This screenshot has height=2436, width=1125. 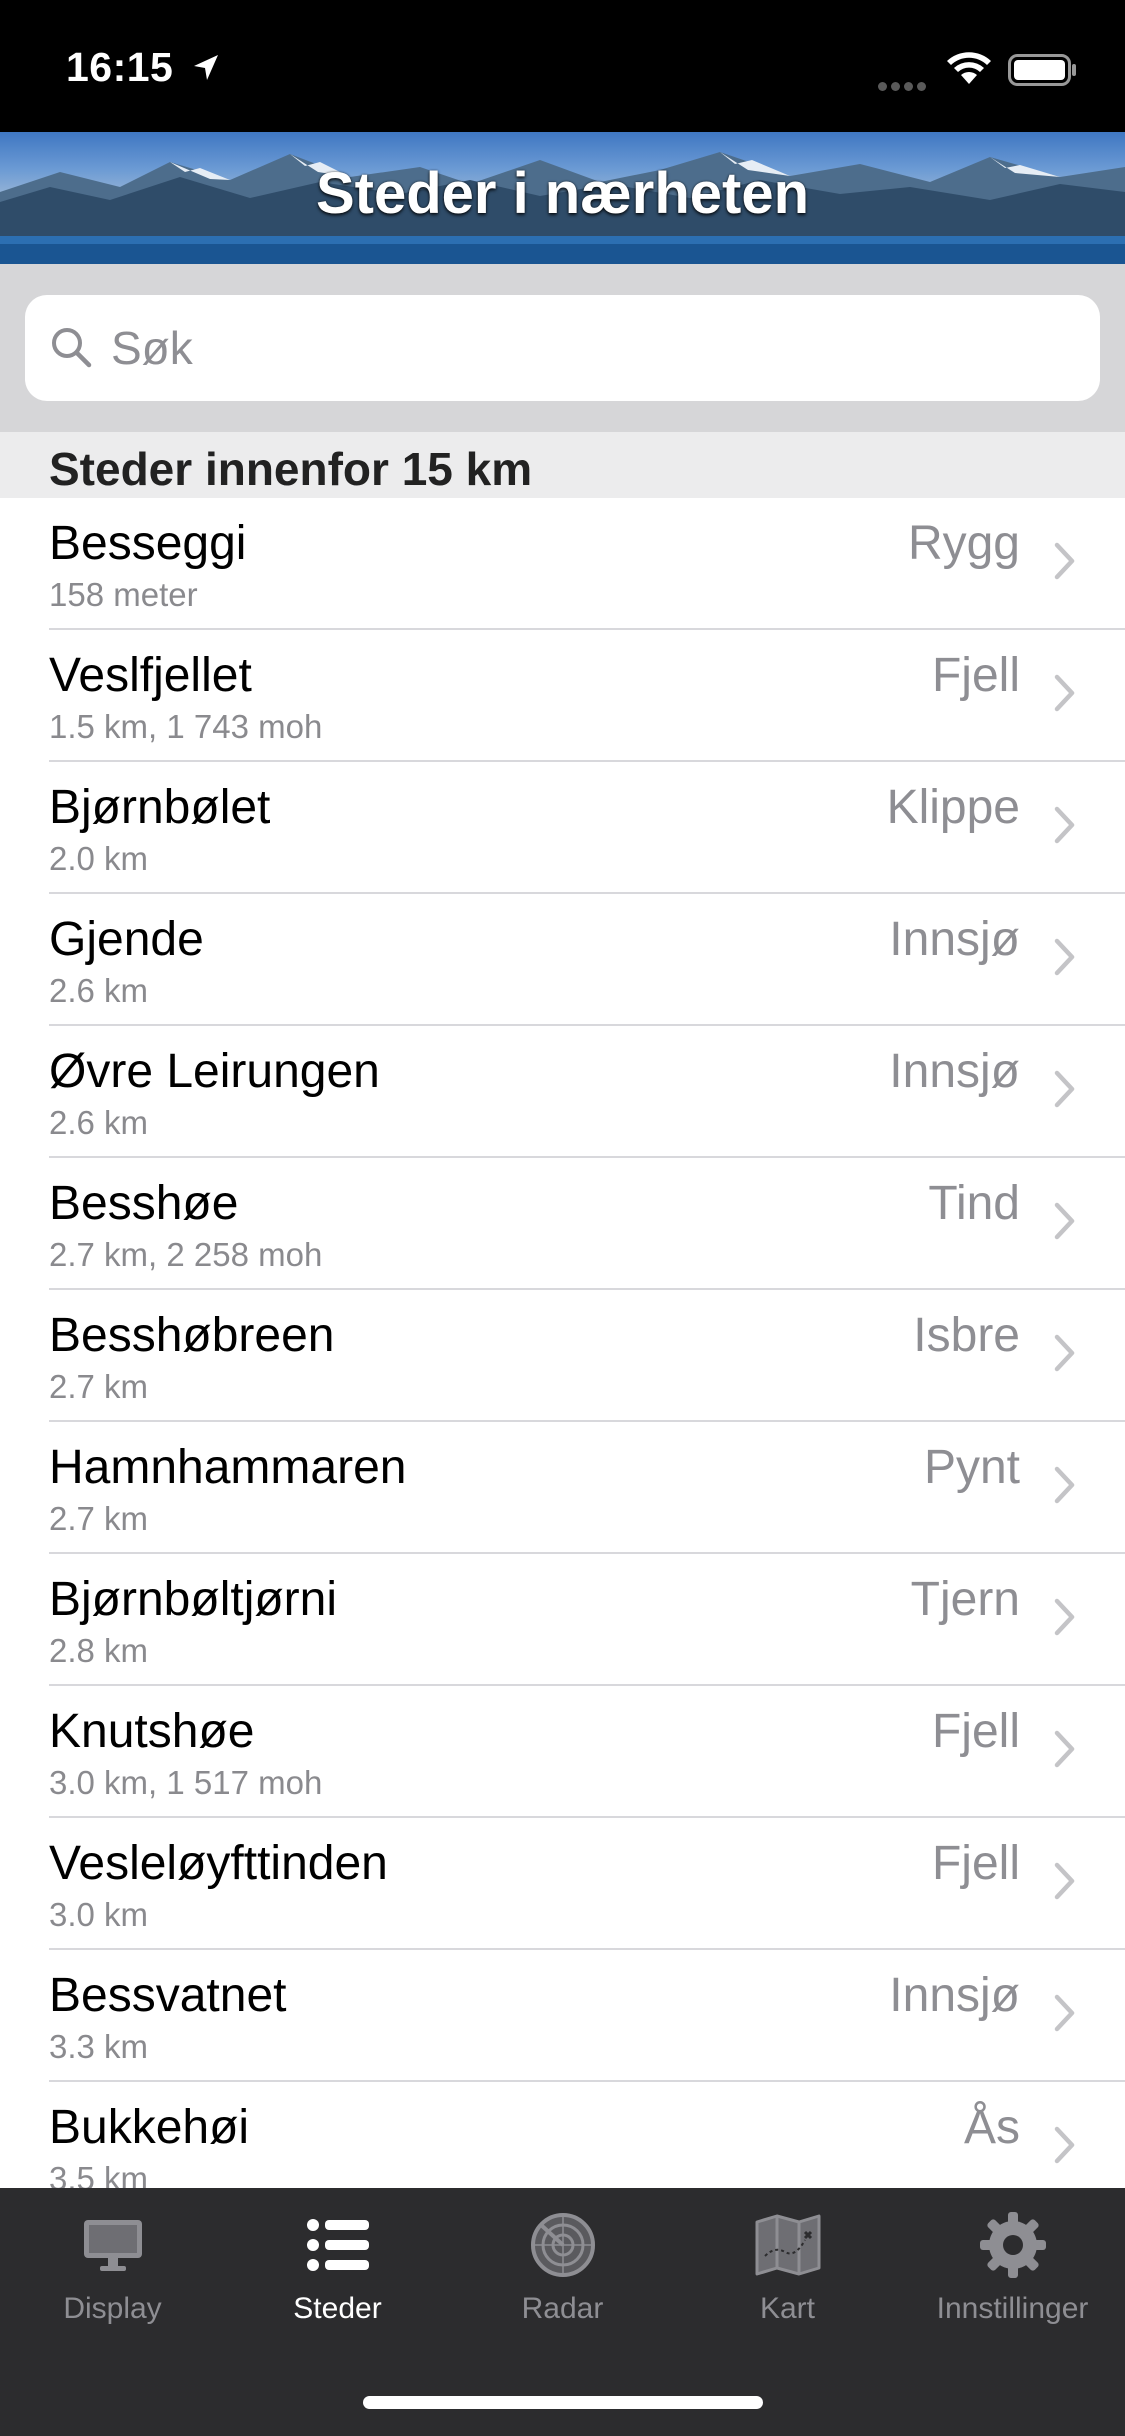 What do you see at coordinates (113, 2245) in the screenshot?
I see `display-icon` at bounding box center [113, 2245].